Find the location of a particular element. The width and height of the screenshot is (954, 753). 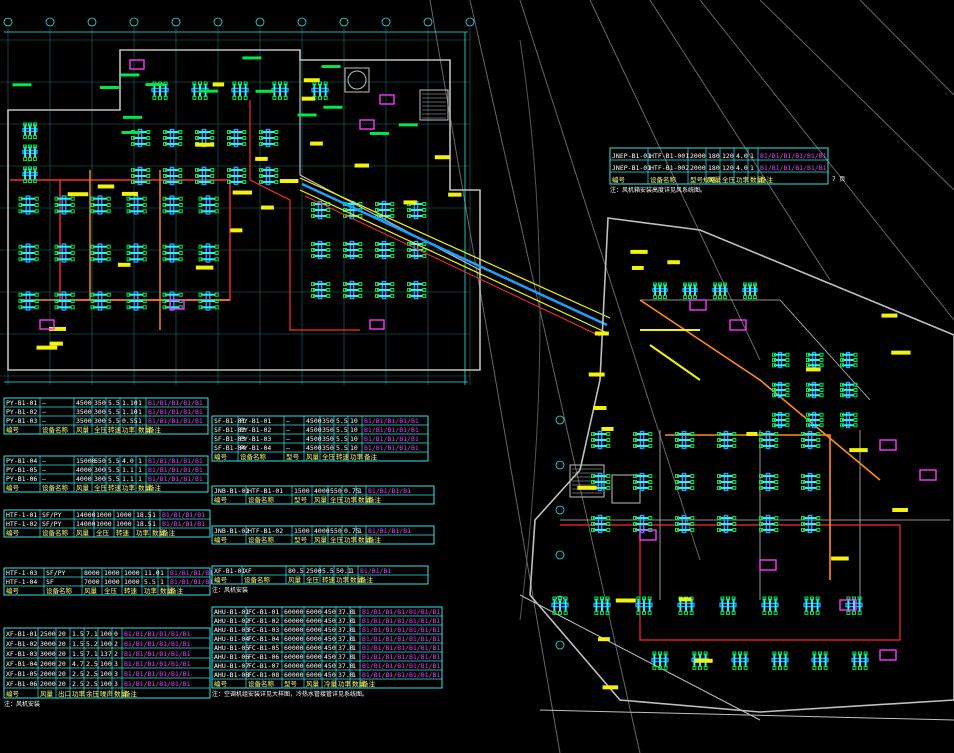

table-cell: 14000 is located at coordinates (86, 524).